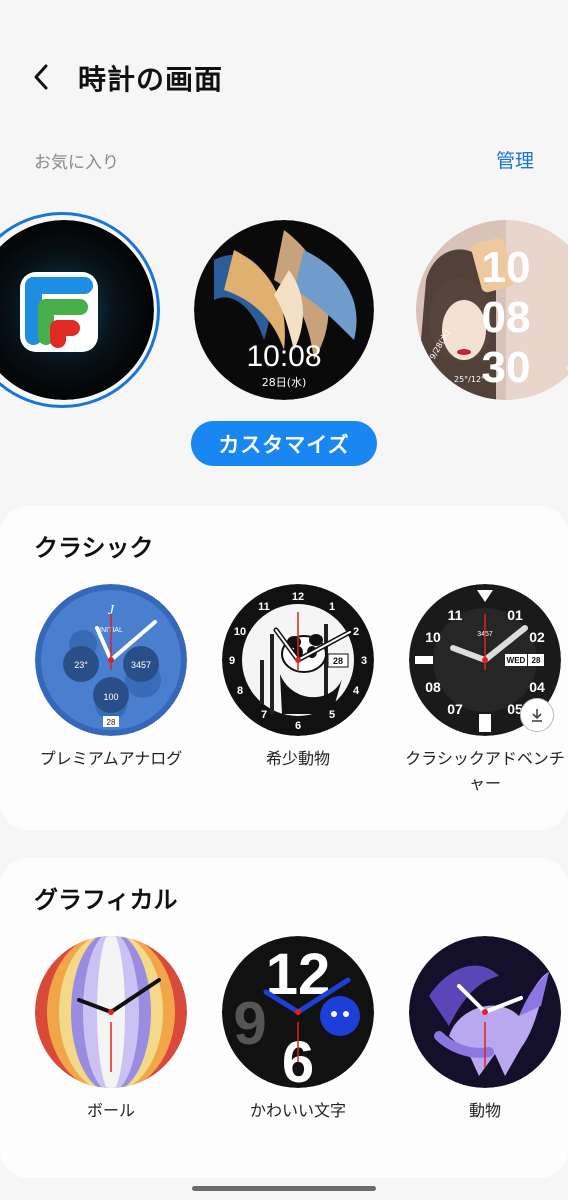 The width and height of the screenshot is (568, 1200). What do you see at coordinates (332, 607) in the screenshot?
I see `svg-text: 1` at bounding box center [332, 607].